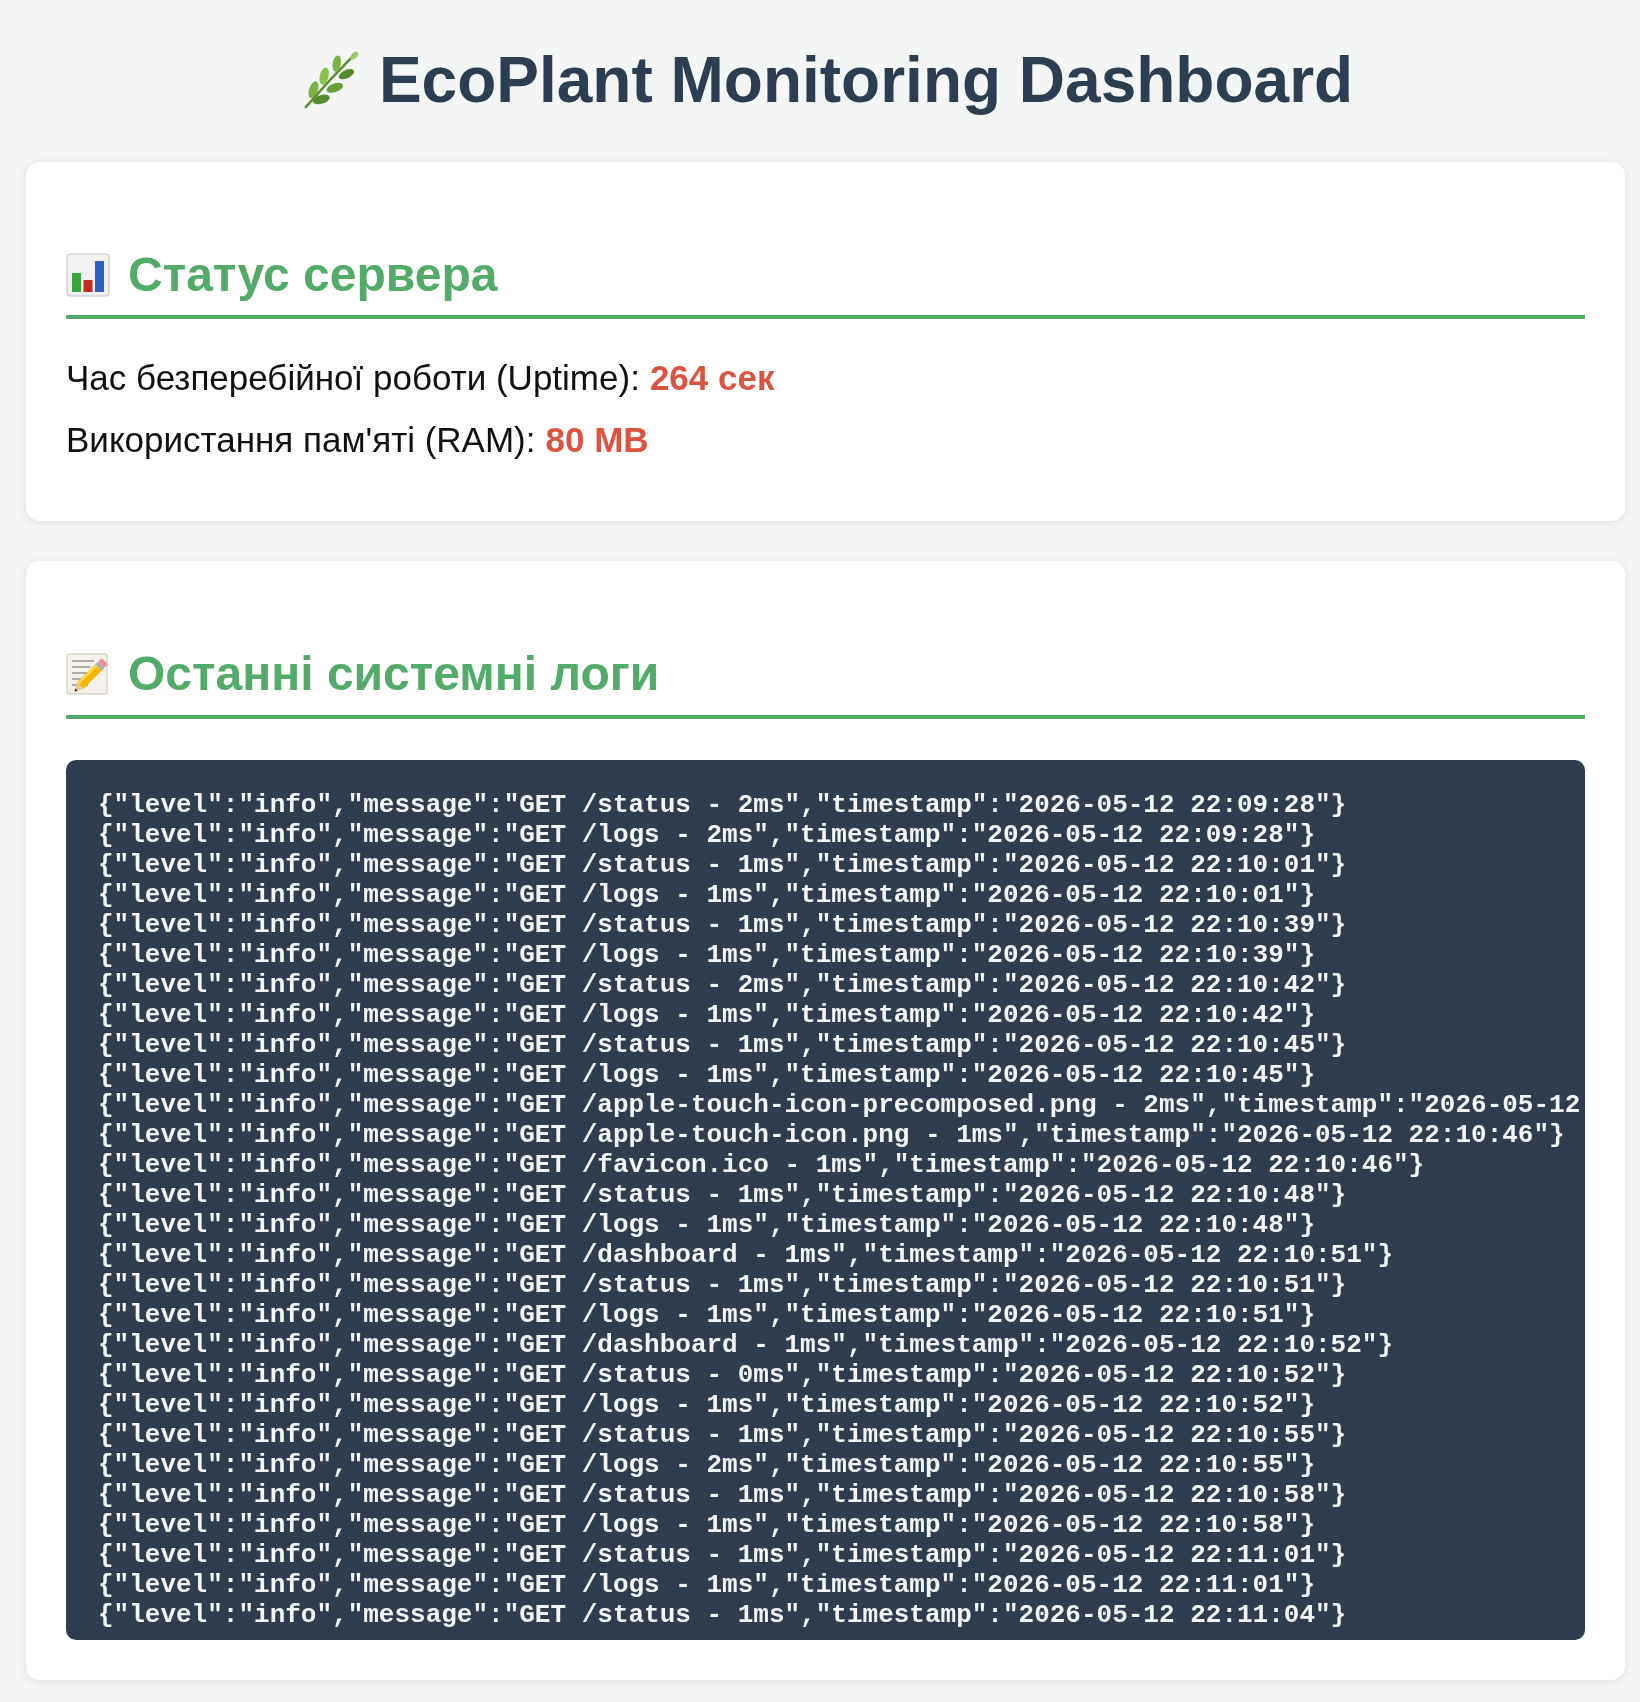  I want to click on metric-label: Використання пам'яті (RAM):, so click(301, 440).